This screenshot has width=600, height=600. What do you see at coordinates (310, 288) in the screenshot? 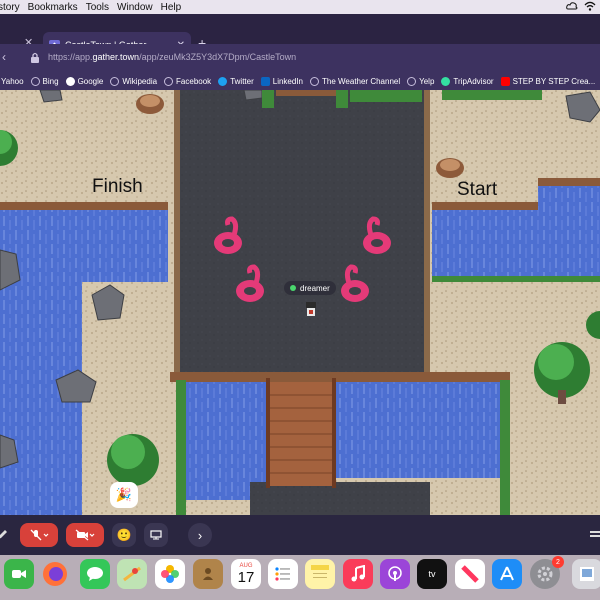
I see `player-name-tag: dreamer` at bounding box center [310, 288].